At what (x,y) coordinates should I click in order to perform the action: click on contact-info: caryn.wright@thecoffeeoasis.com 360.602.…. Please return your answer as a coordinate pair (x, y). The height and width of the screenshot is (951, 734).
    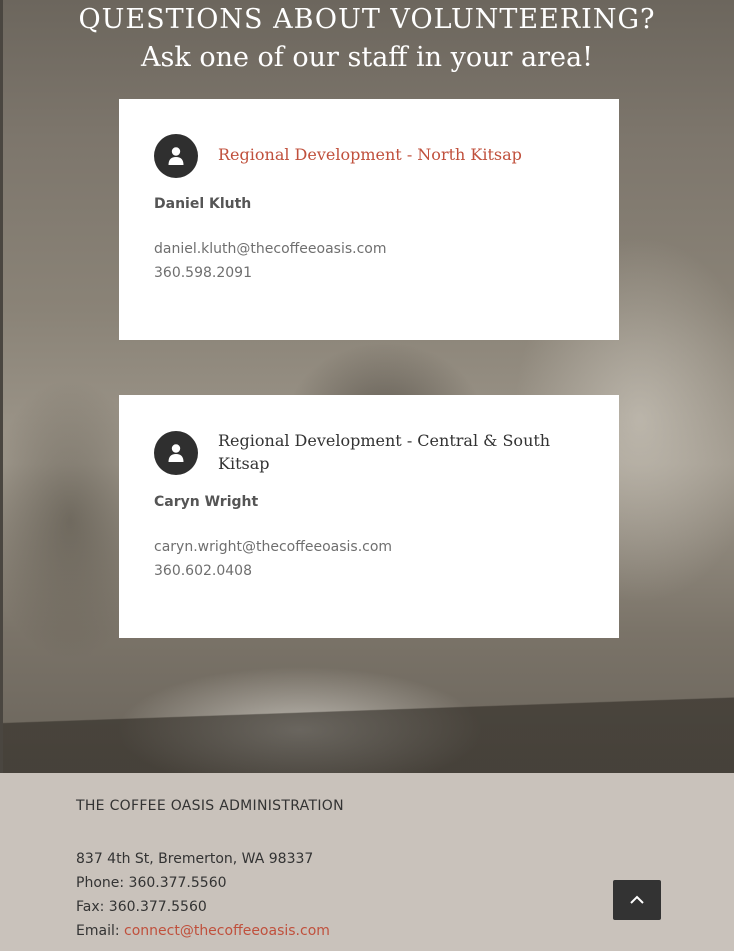
    Looking at the image, I should click on (273, 559).